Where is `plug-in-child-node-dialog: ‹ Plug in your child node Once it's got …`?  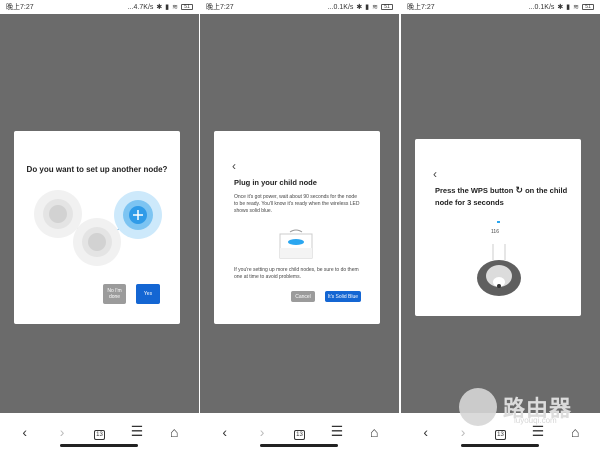 plug-in-child-node-dialog: ‹ Plug in your child node Once it's got … is located at coordinates (297, 227).